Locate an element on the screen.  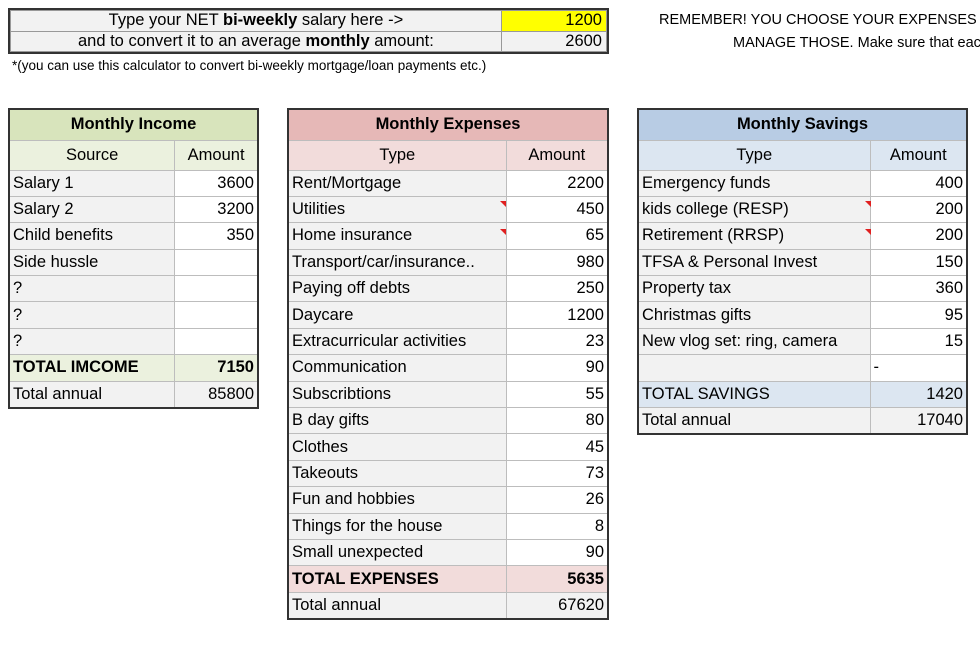
income-row: ? is located at coordinates (133, 315).